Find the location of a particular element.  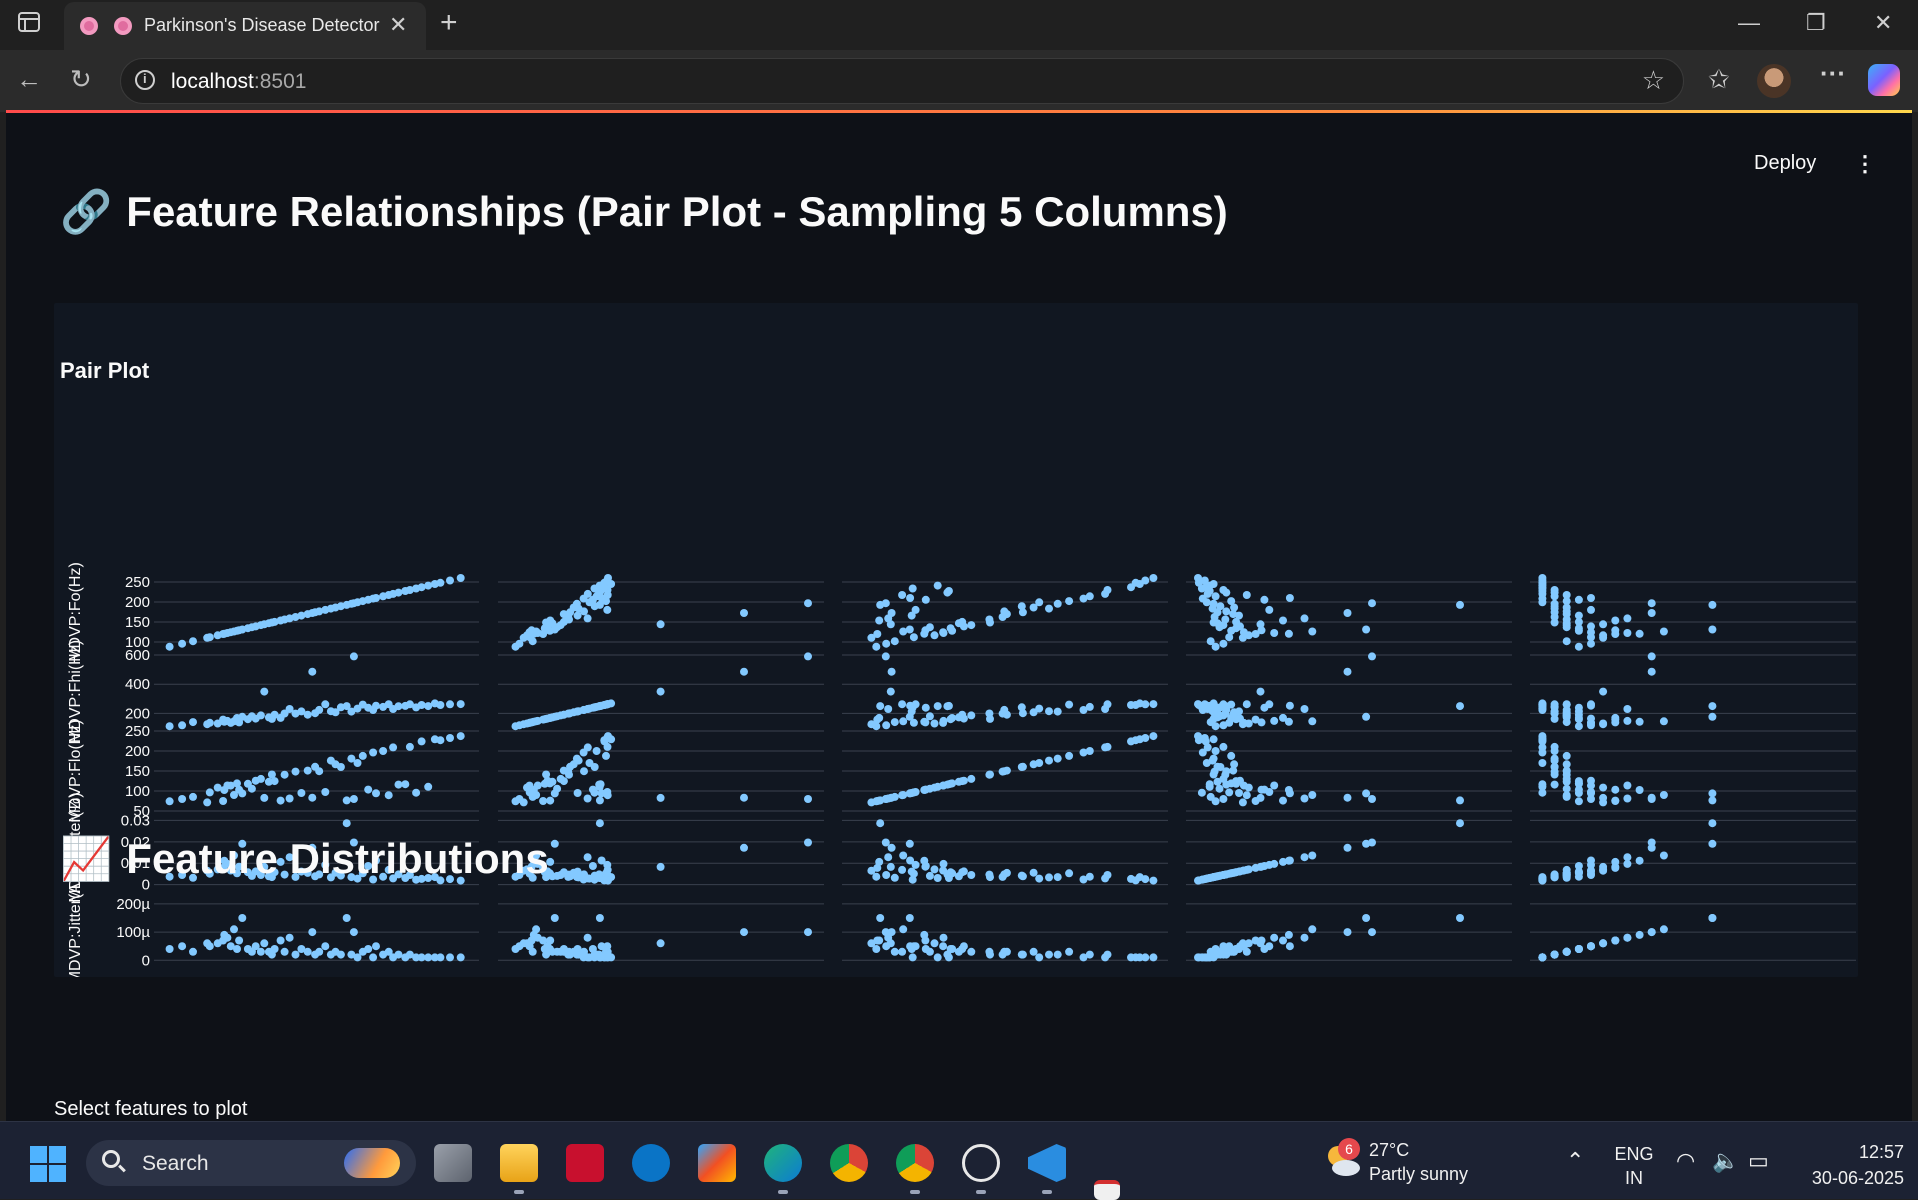

url-field: localhost:8501 ☆ is located at coordinates (902, 81).